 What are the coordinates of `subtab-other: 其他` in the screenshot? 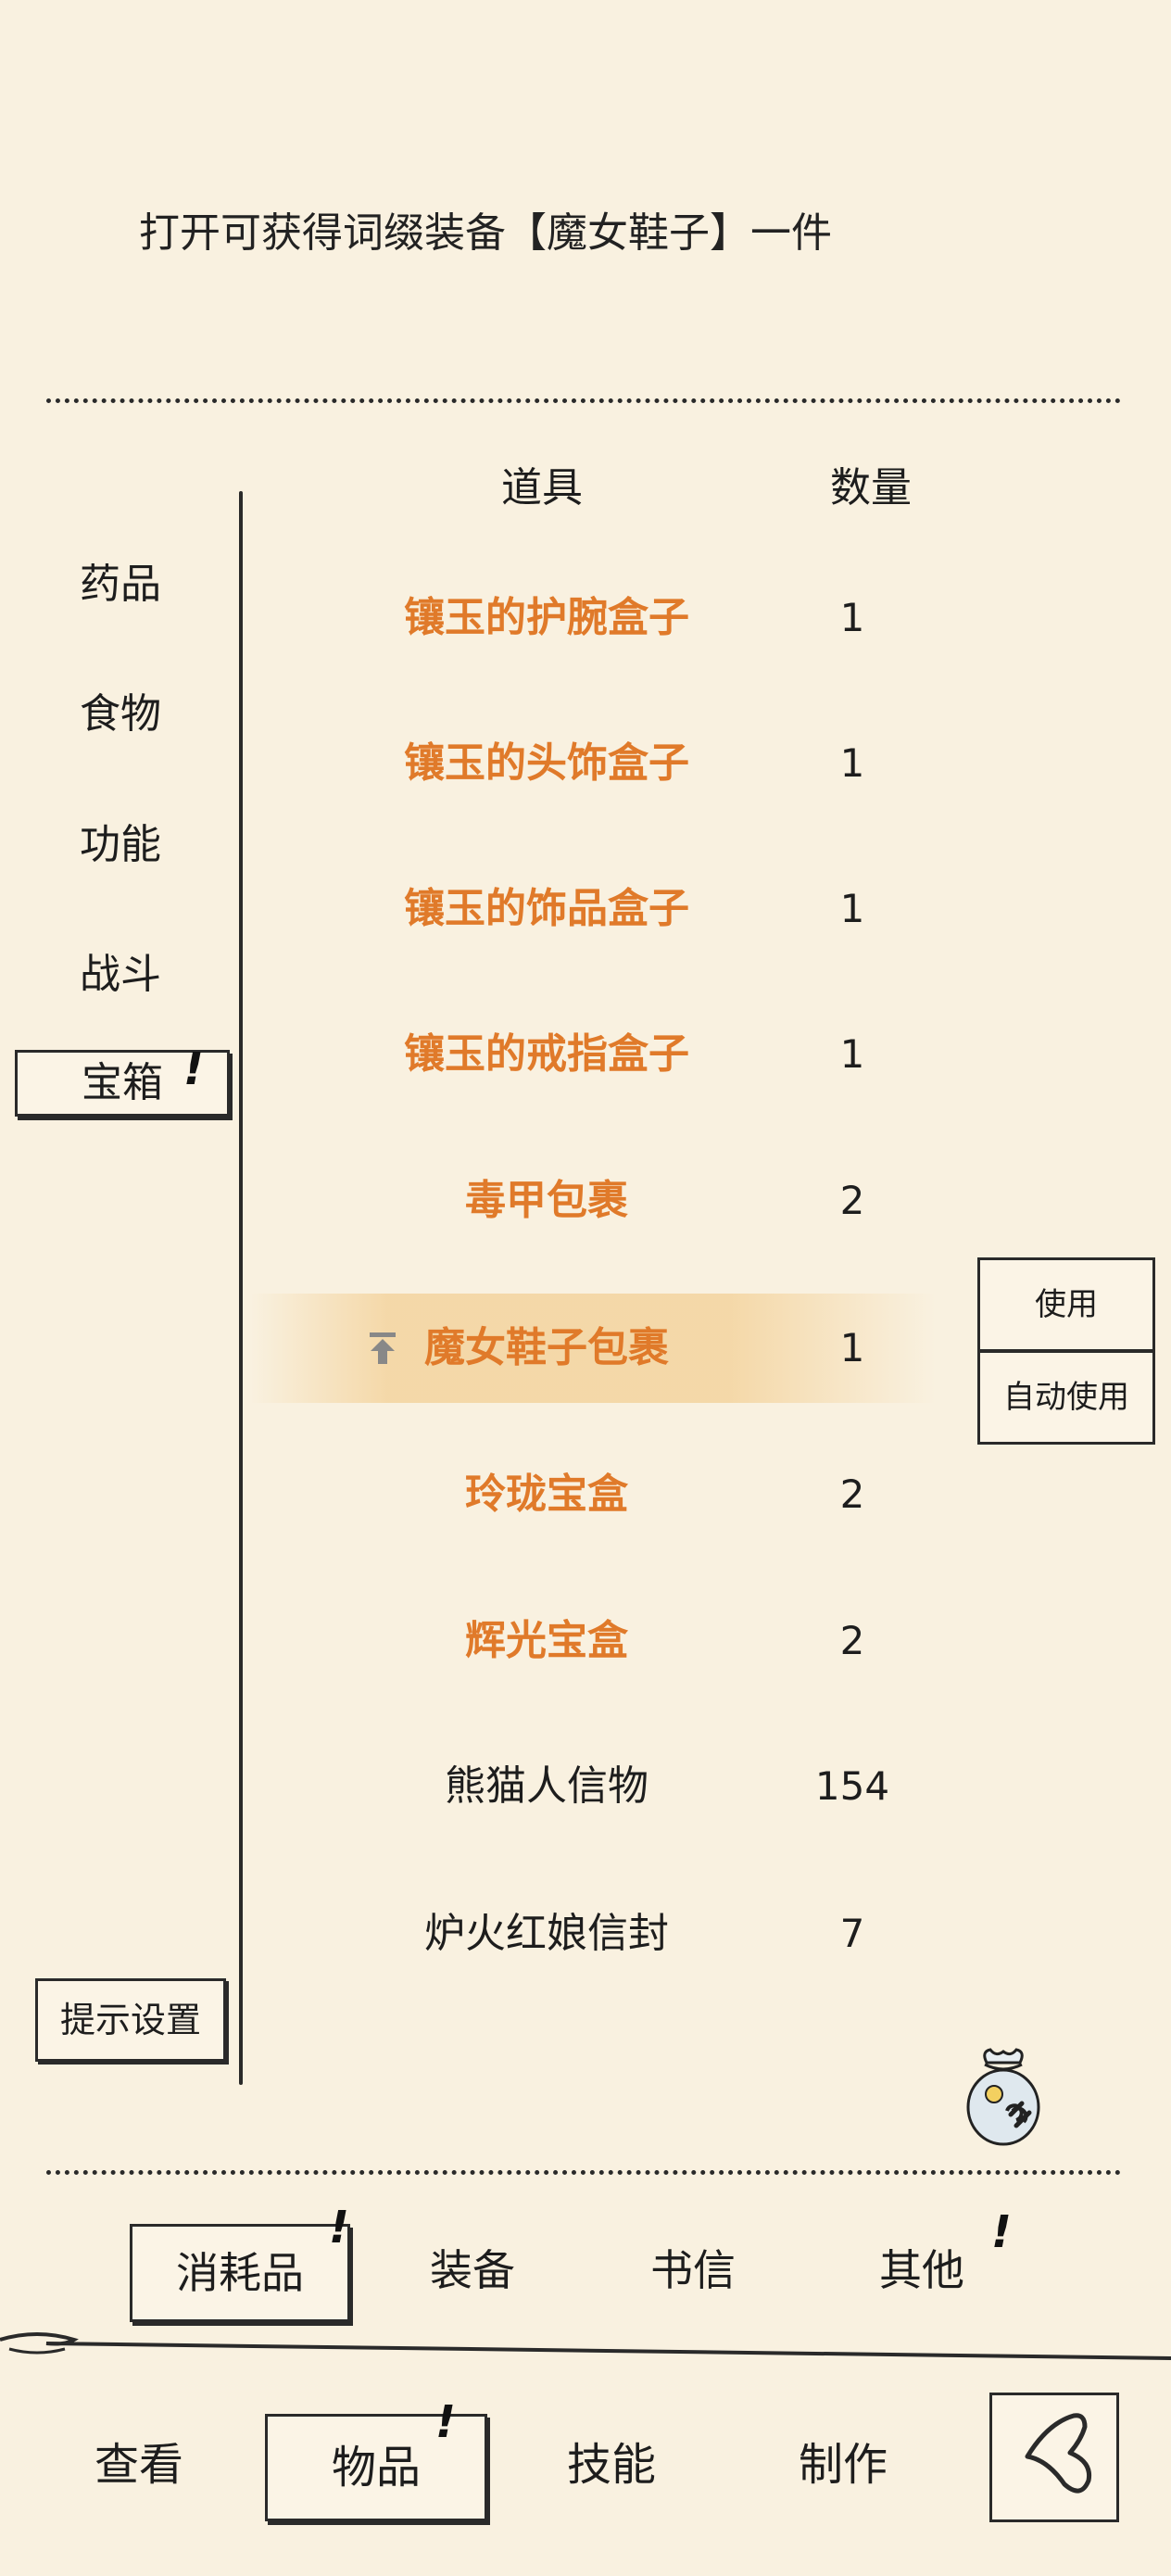 It's located at (922, 2270).